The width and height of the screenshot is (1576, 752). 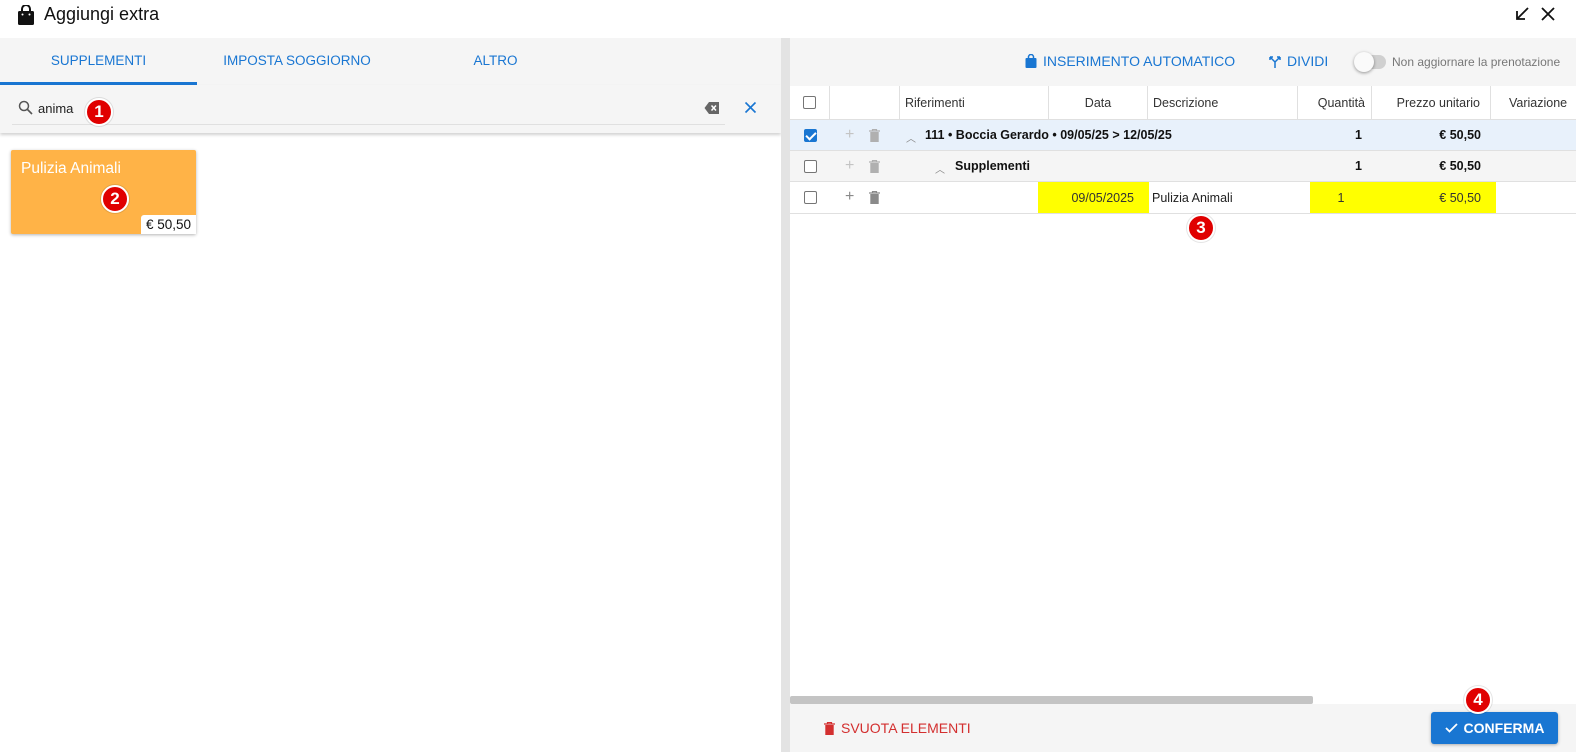 I want to click on search-underline, so click(x=368, y=124).